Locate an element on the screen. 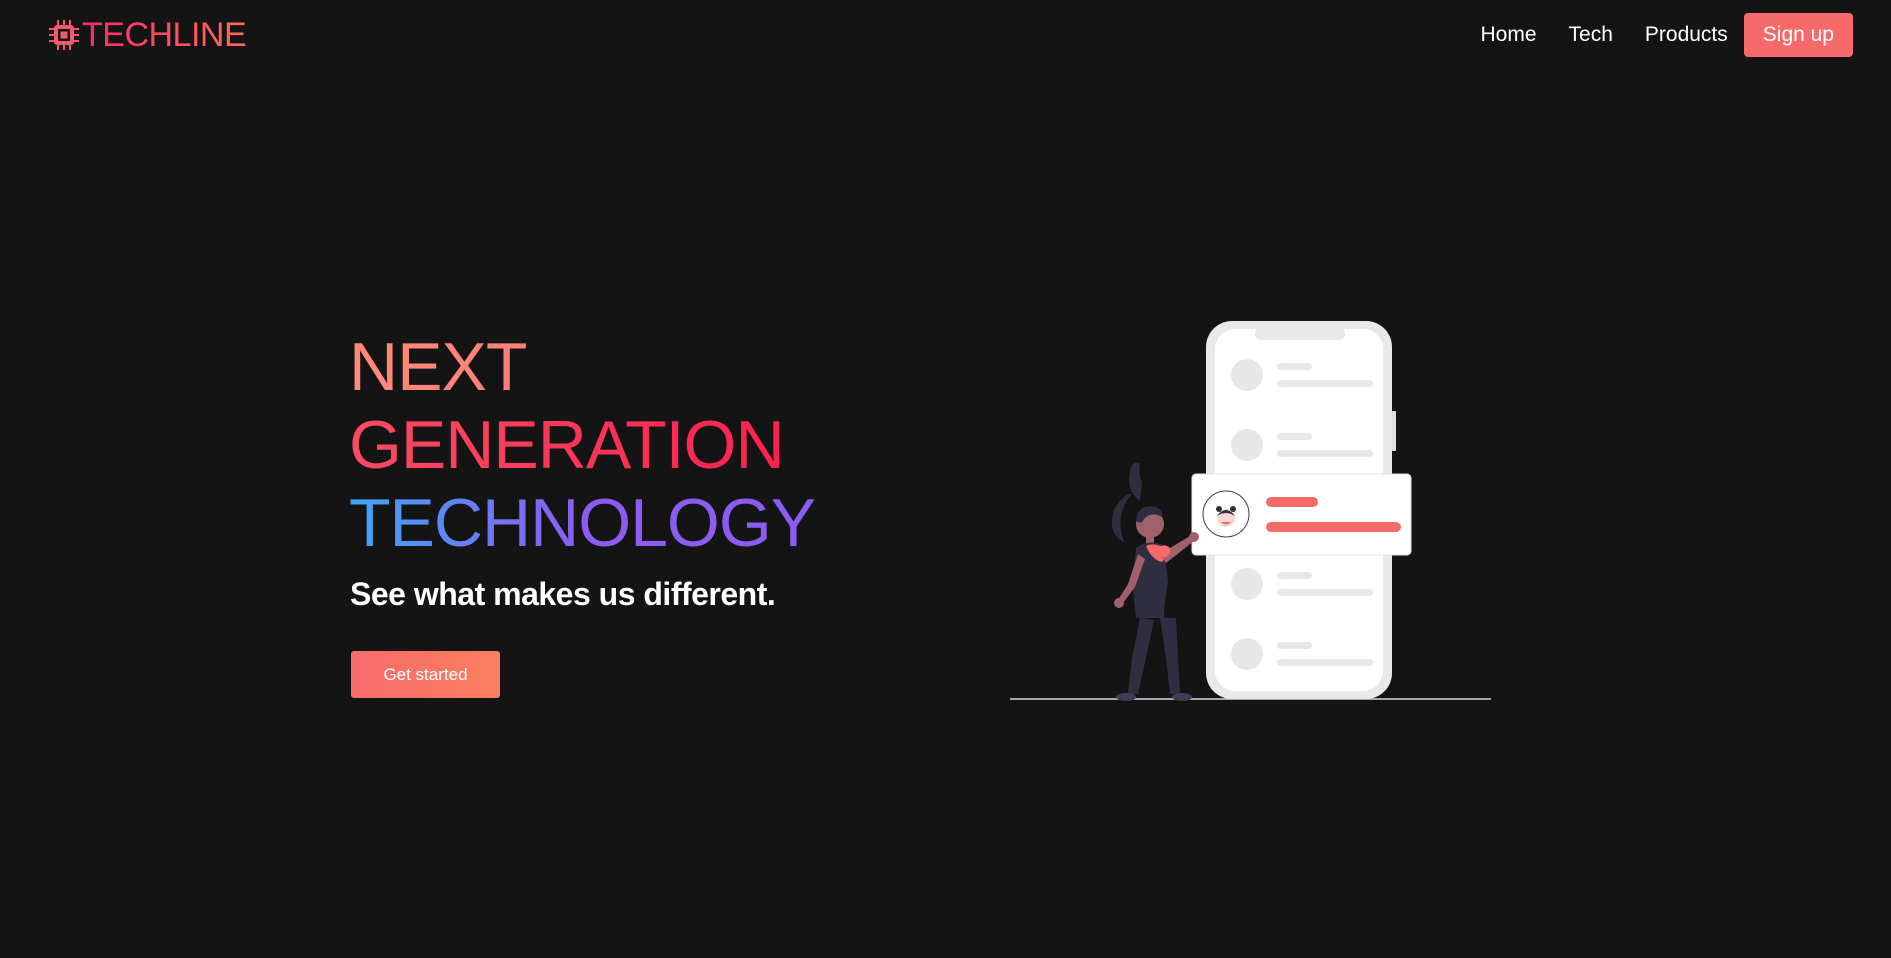  hero-line-generation: GENERATION is located at coordinates (582, 445).